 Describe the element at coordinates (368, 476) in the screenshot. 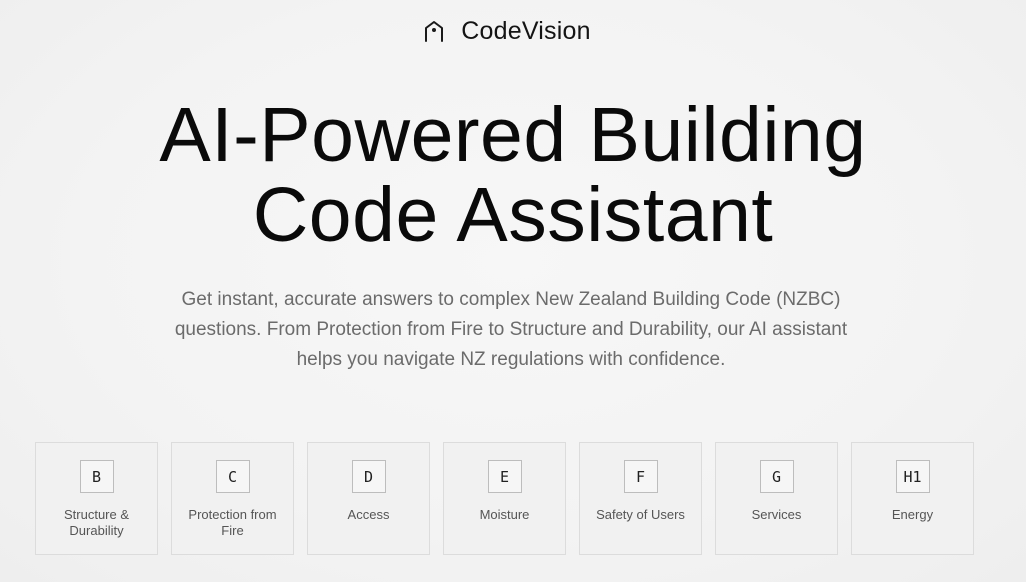

I see `category-code-badge: D` at that location.